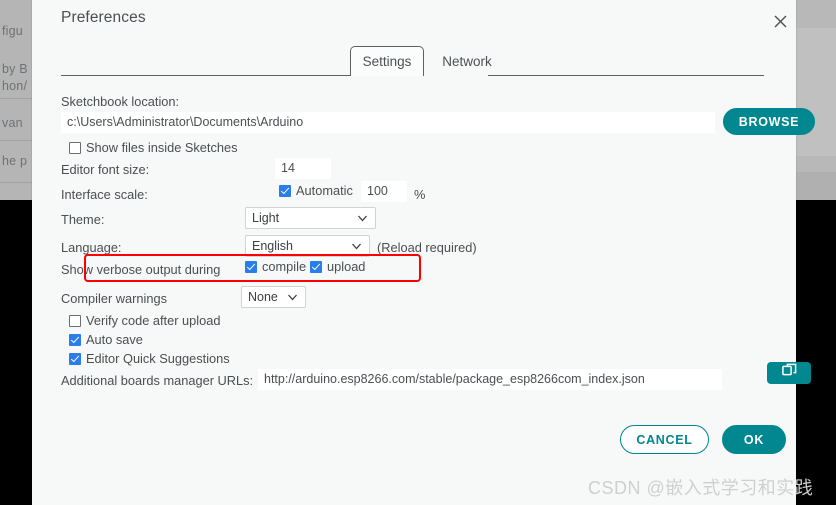  I want to click on page-title: Preferences, so click(103, 17).